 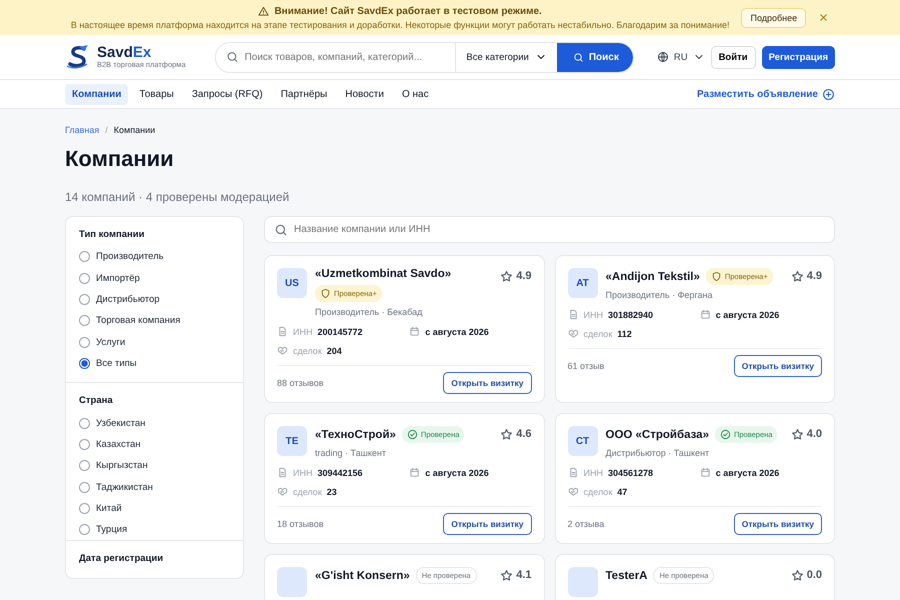 I want to click on search-icon, so click(x=578, y=57).